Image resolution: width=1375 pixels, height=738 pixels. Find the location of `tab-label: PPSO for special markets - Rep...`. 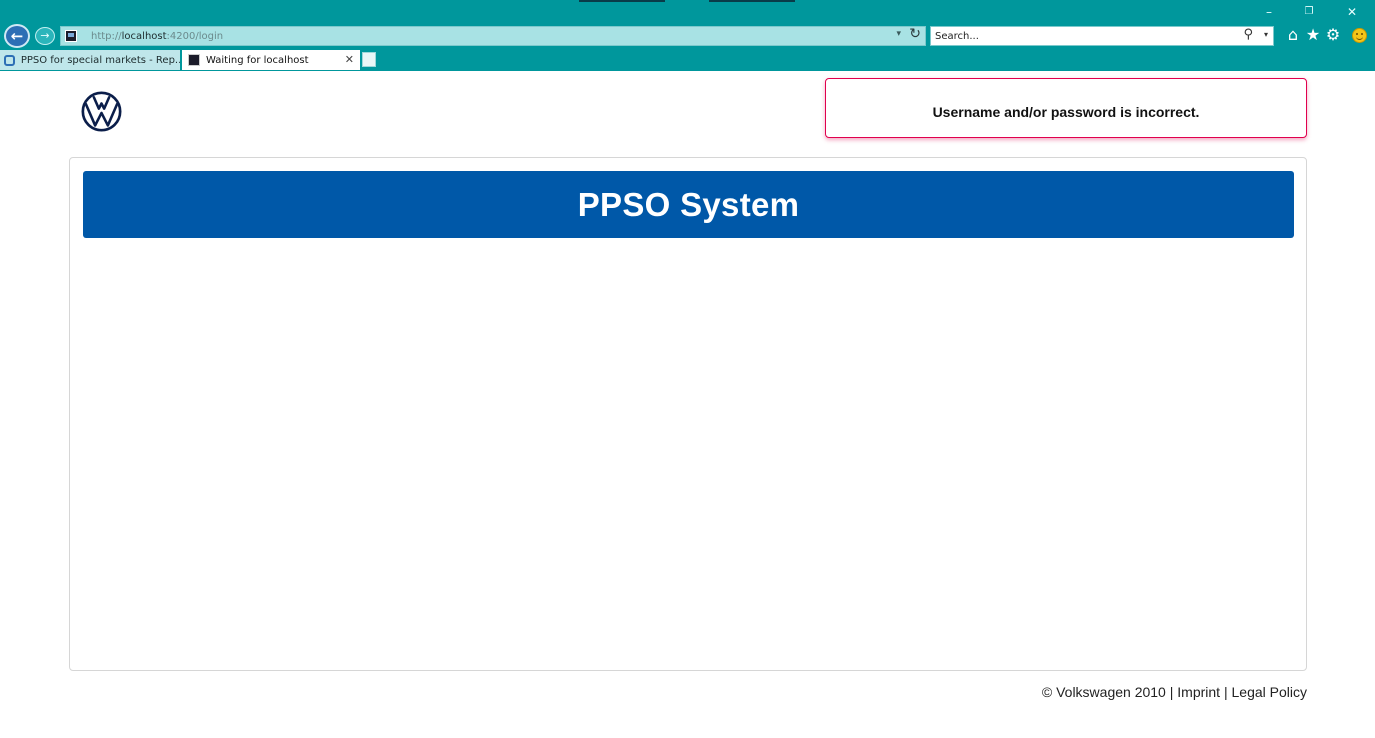

tab-label: PPSO for special markets - Rep... is located at coordinates (100, 60).